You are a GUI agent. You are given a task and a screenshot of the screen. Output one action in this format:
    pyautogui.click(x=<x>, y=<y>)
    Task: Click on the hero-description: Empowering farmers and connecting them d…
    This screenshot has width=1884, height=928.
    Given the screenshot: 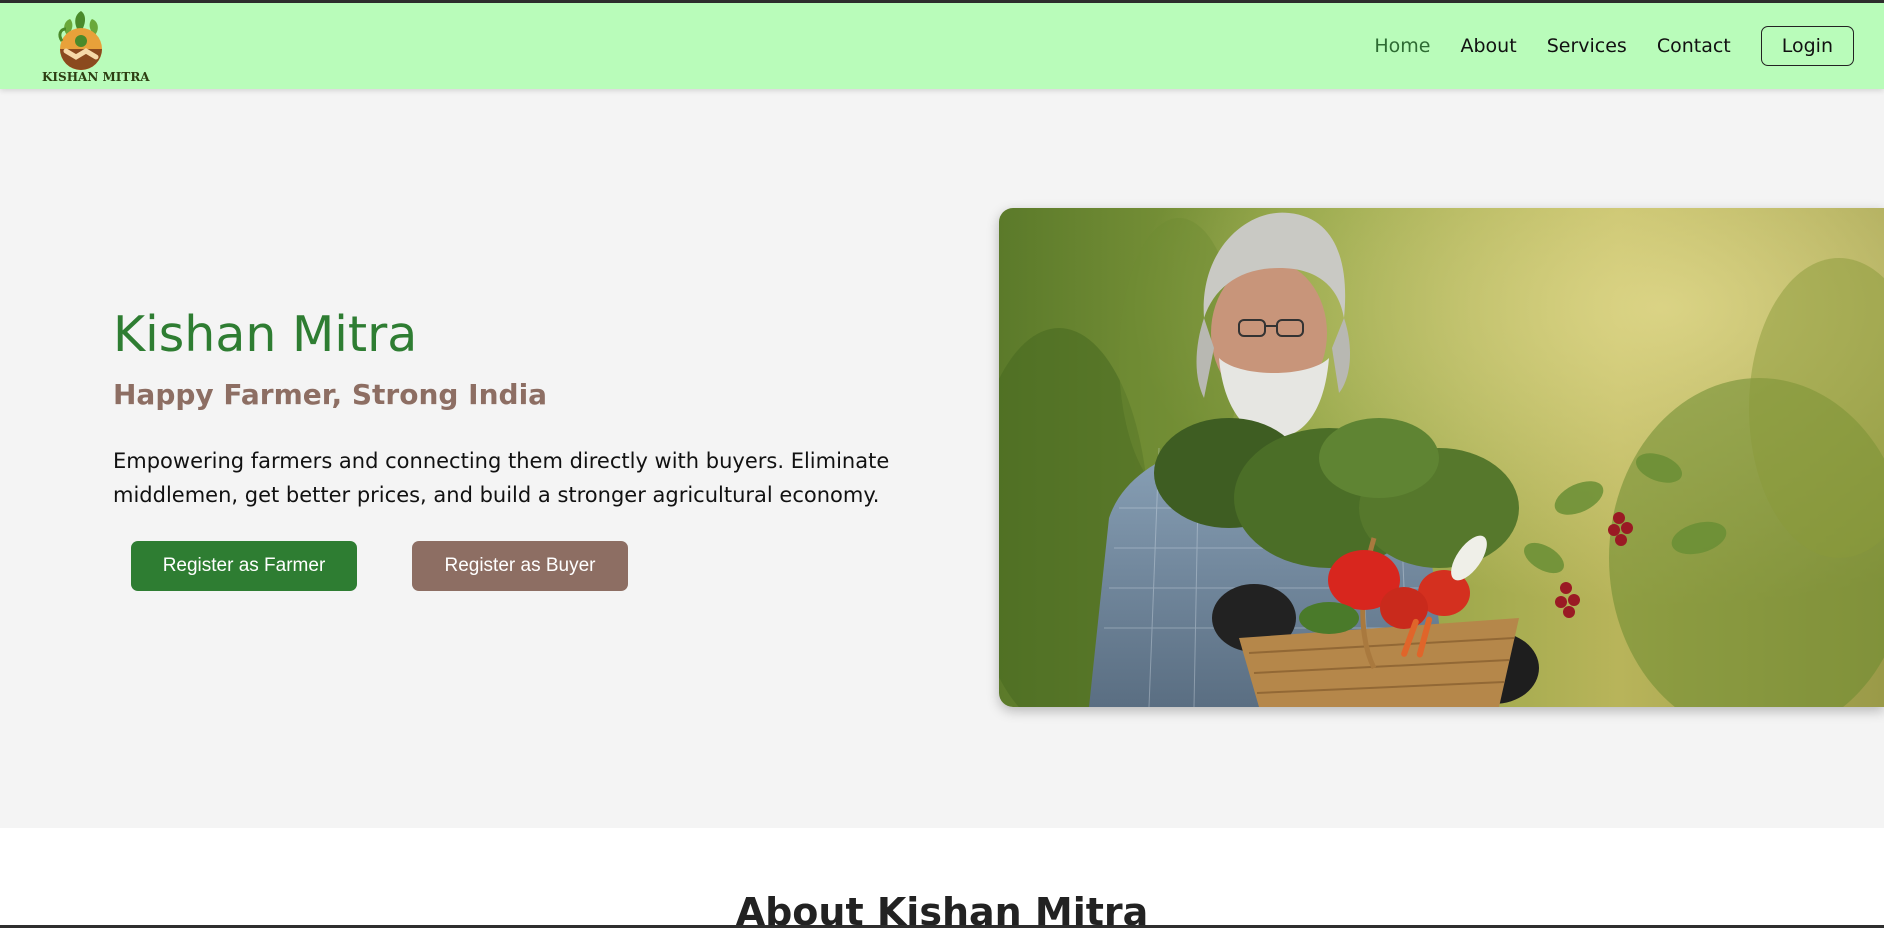 What is the action you would take?
    pyautogui.click(x=501, y=478)
    